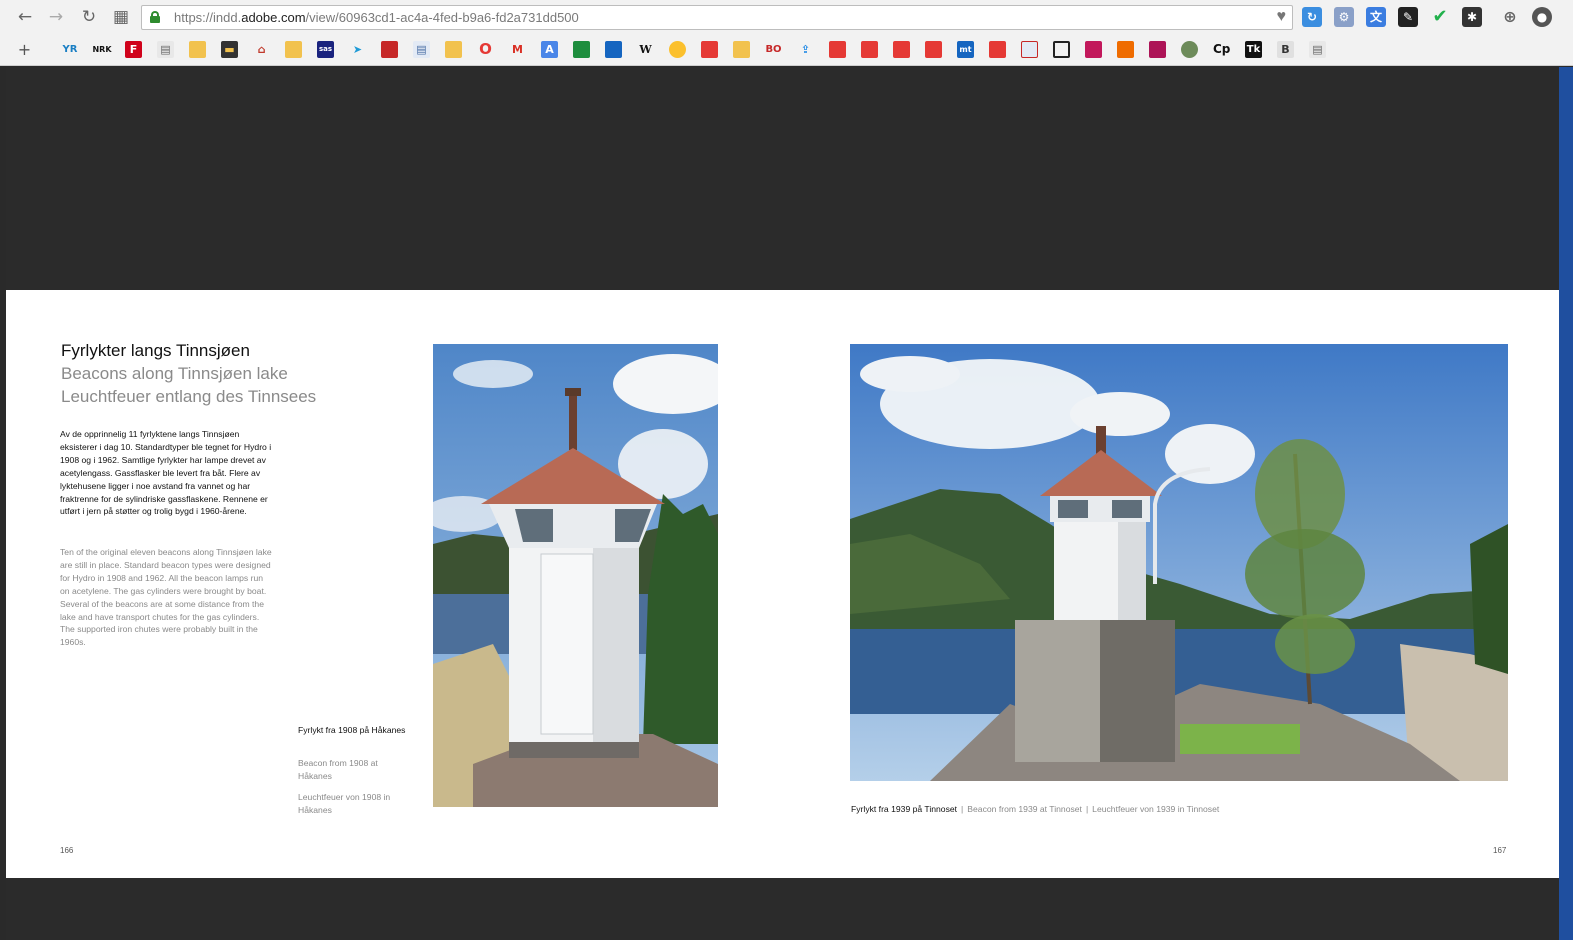 This screenshot has width=1573, height=940. I want to click on bookmark-pink-icon, so click(1093, 49).